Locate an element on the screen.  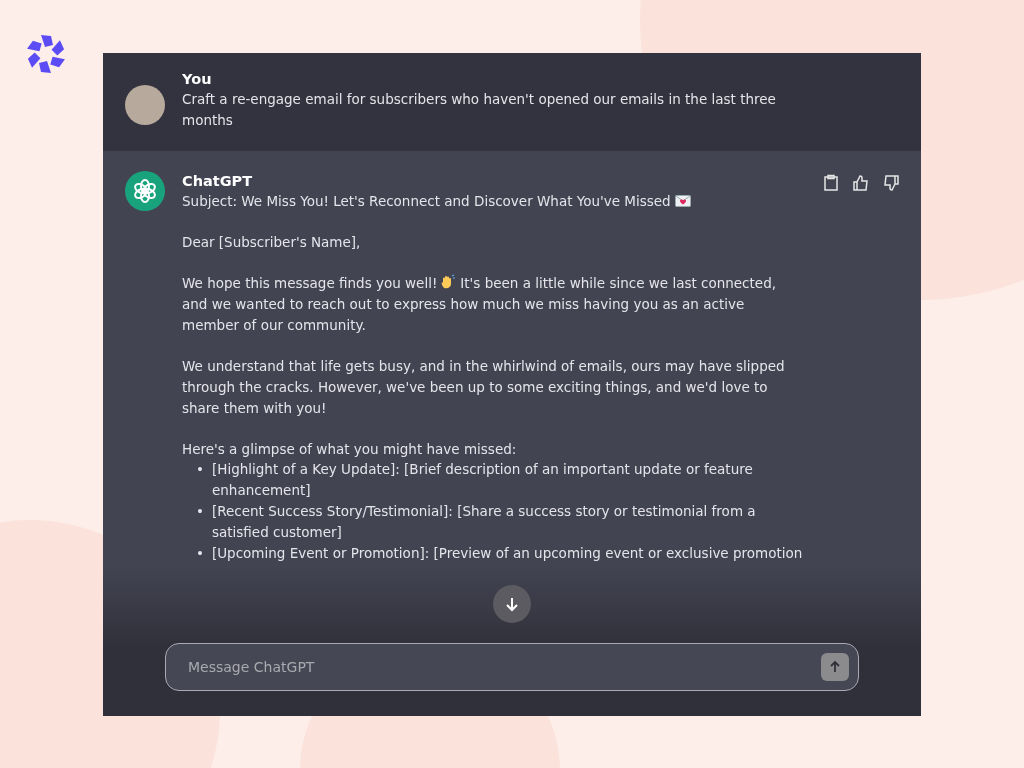
email-paragraph: We hope this message finds you well! It's been a little while since we last connected, and we wanted to reach out to express how much we miss having you as an active member of our community. is located at coordinates (479, 304).